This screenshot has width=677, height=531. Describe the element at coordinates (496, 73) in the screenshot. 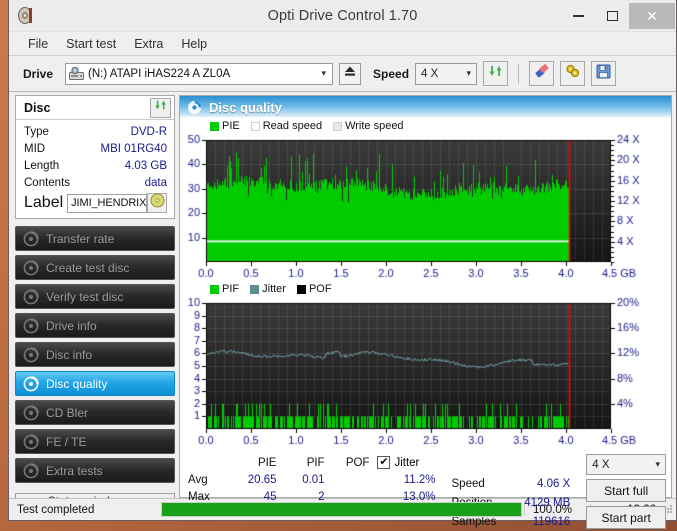

I see `refresh-button` at that location.